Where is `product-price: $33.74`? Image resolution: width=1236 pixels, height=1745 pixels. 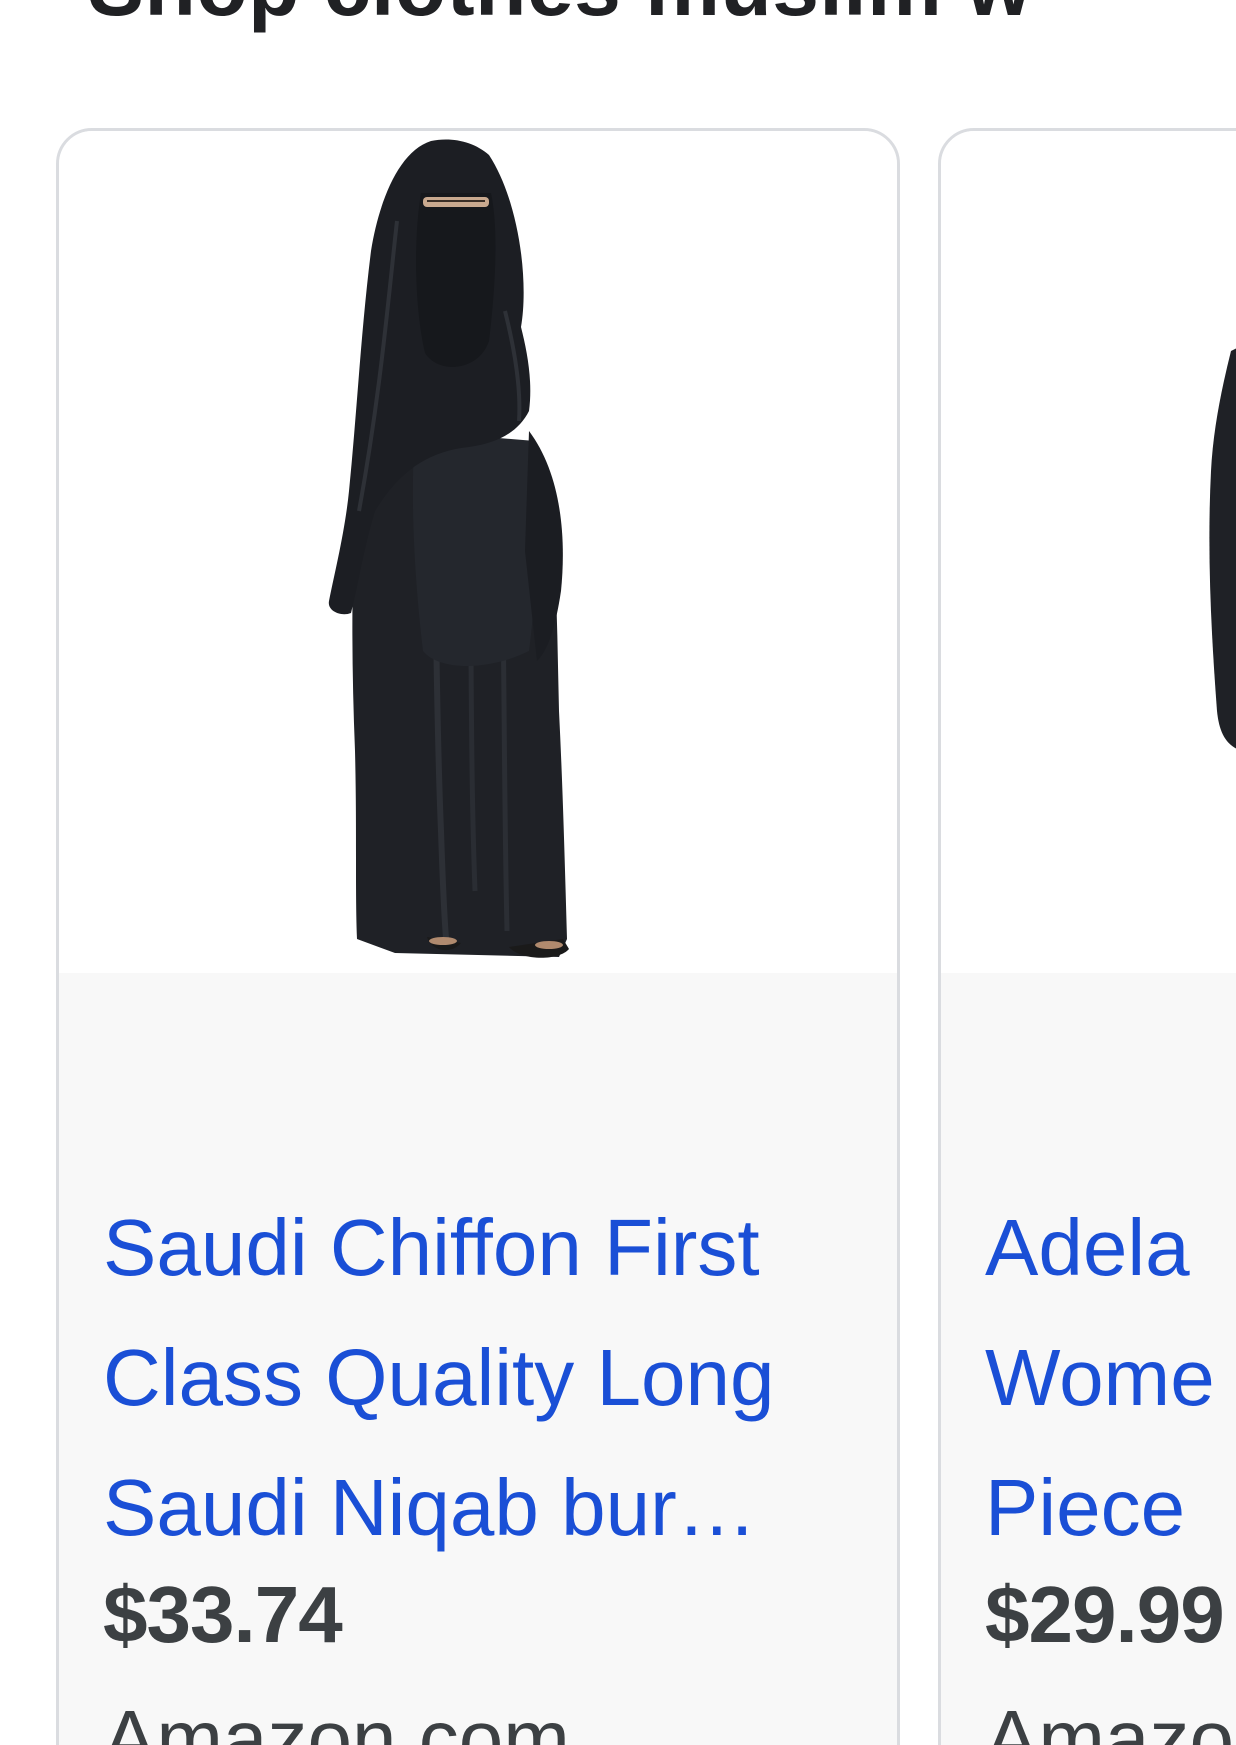 product-price: $33.74 is located at coordinates (223, 1614).